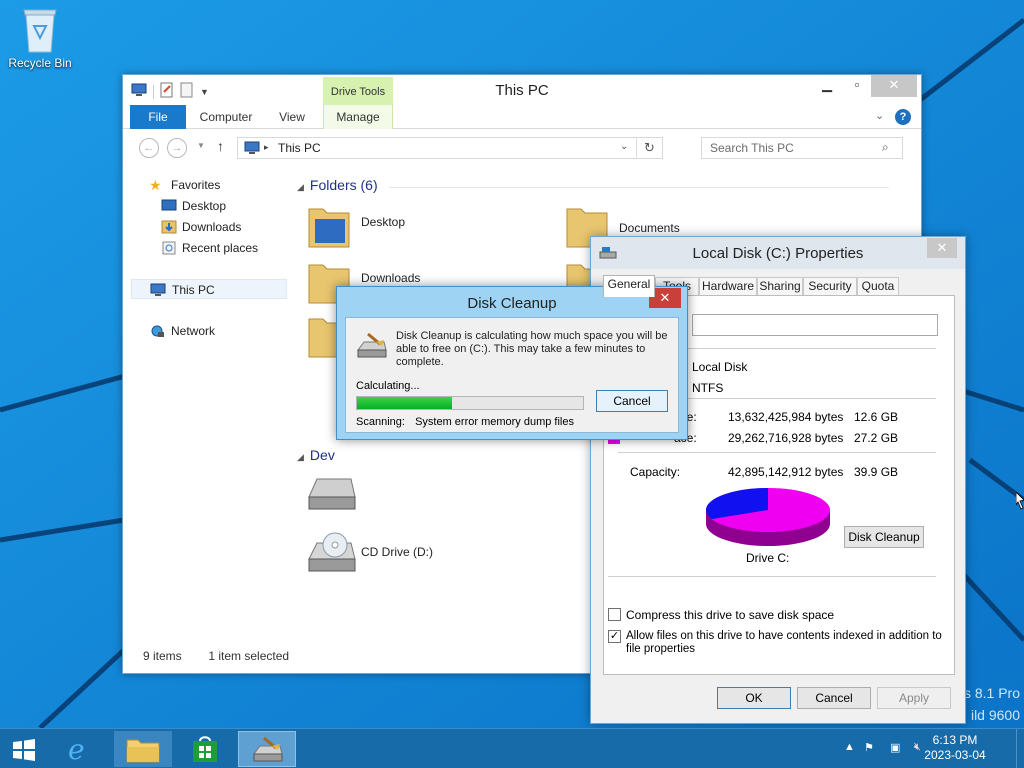 Image resolution: width=1024 pixels, height=768 pixels. I want to click on cd-drive-icon, so click(332, 552).